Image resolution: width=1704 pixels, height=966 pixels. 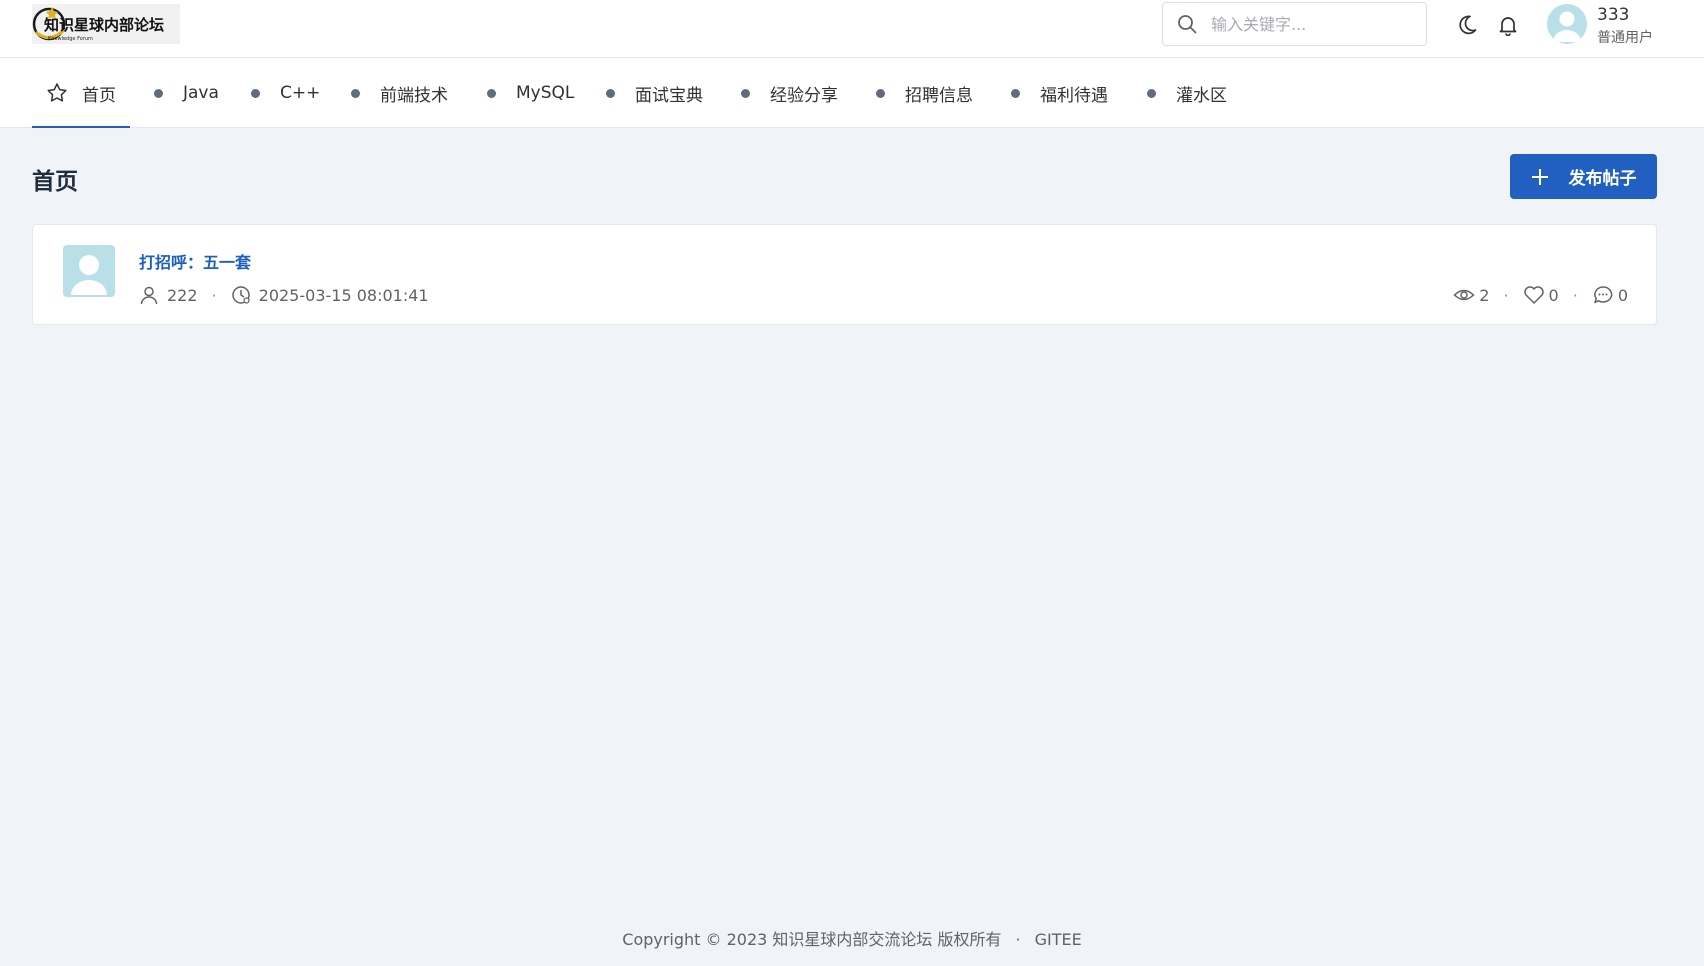 I want to click on nav-item-label: 福利待遇, so click(x=1074, y=95).